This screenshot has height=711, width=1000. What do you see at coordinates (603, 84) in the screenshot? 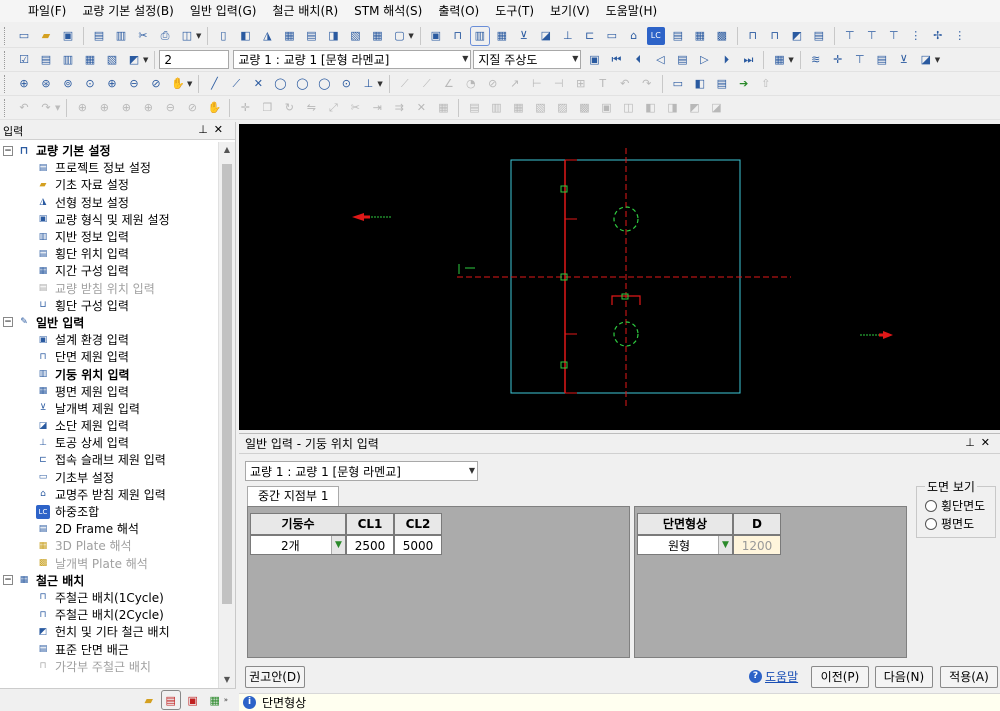
I see `text-edit-icon: T` at bounding box center [603, 84].